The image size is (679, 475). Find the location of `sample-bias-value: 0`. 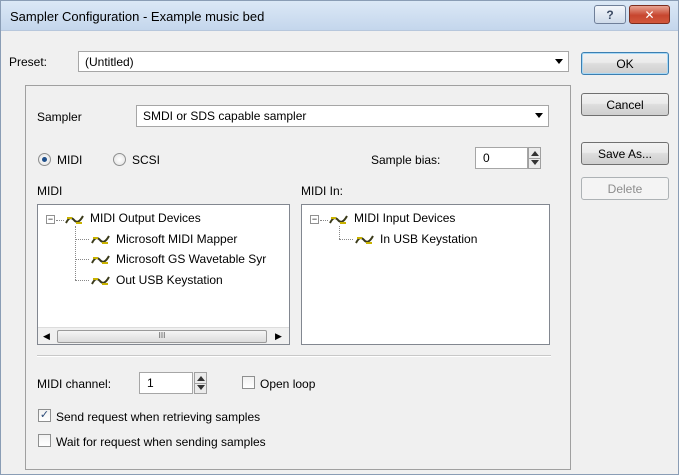

sample-bias-value: 0 is located at coordinates (486, 158).